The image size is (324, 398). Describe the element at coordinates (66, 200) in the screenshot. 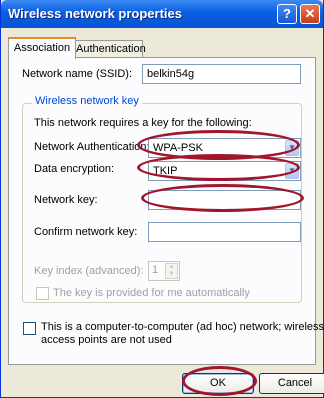

I see `network-key-label: Network key:` at that location.